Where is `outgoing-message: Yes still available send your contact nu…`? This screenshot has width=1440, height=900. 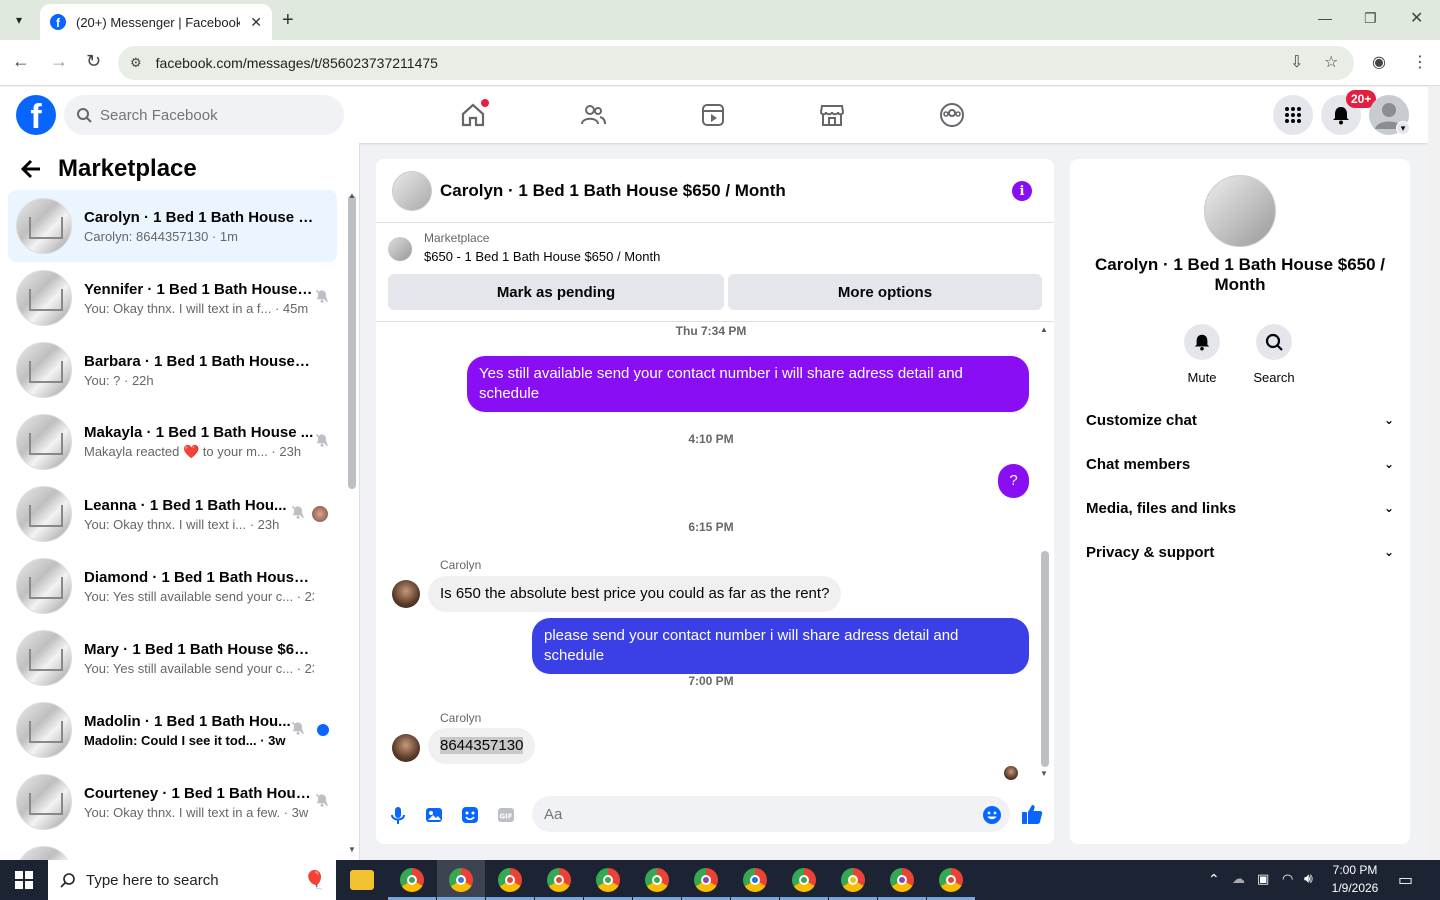 outgoing-message: Yes still available send your contact nu… is located at coordinates (748, 384).